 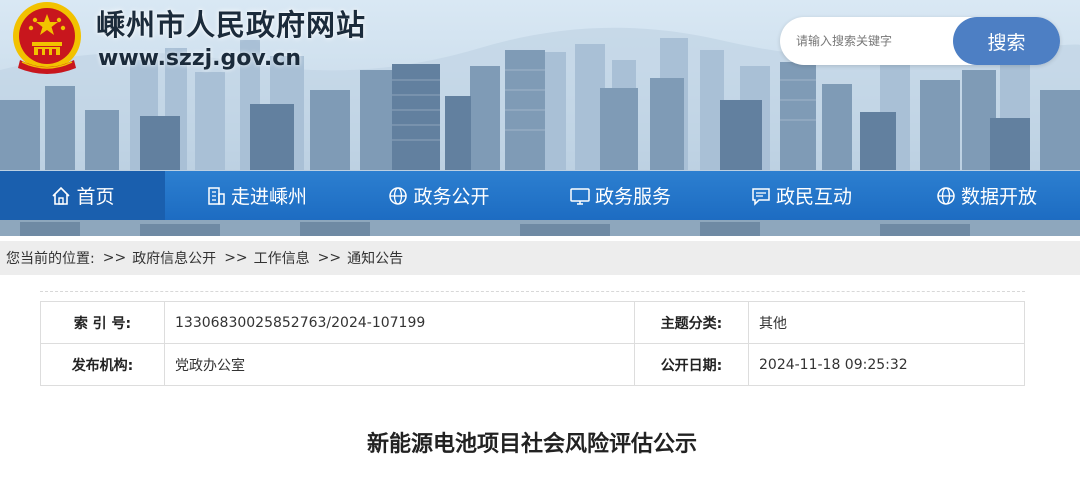 I want to click on main-nav: 首页 走进嵊州 政务公开 政务服务 政民互动 数据开放, so click(x=540, y=195).